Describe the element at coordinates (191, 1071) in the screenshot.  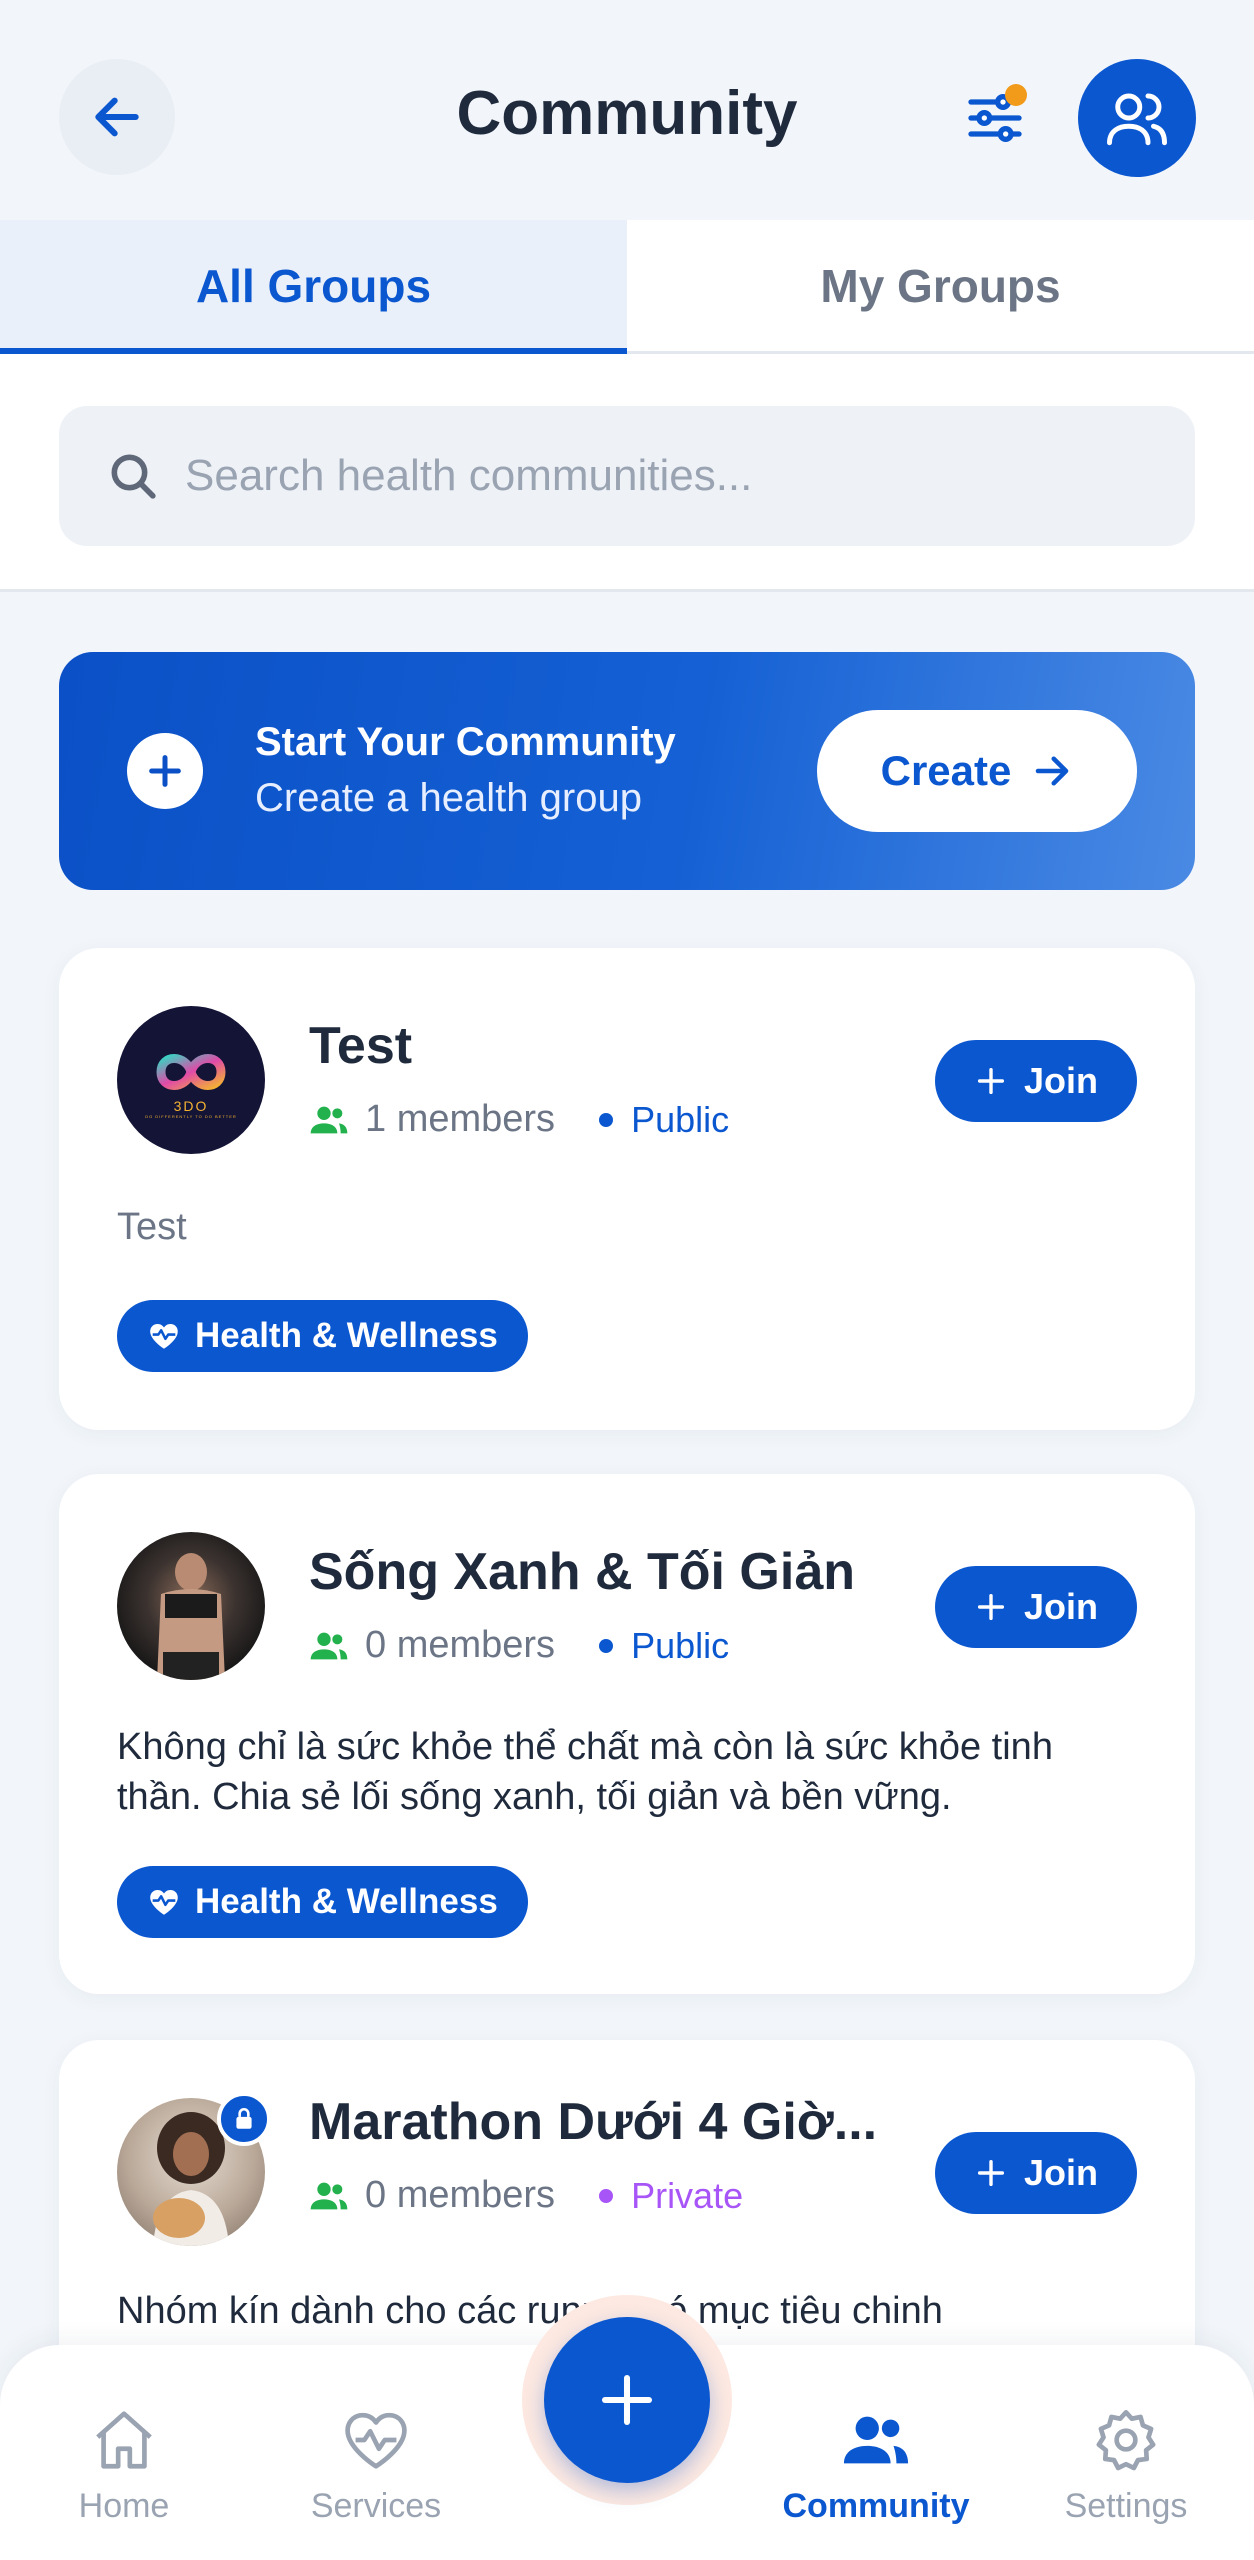
I see `infinity-logo-icon` at that location.